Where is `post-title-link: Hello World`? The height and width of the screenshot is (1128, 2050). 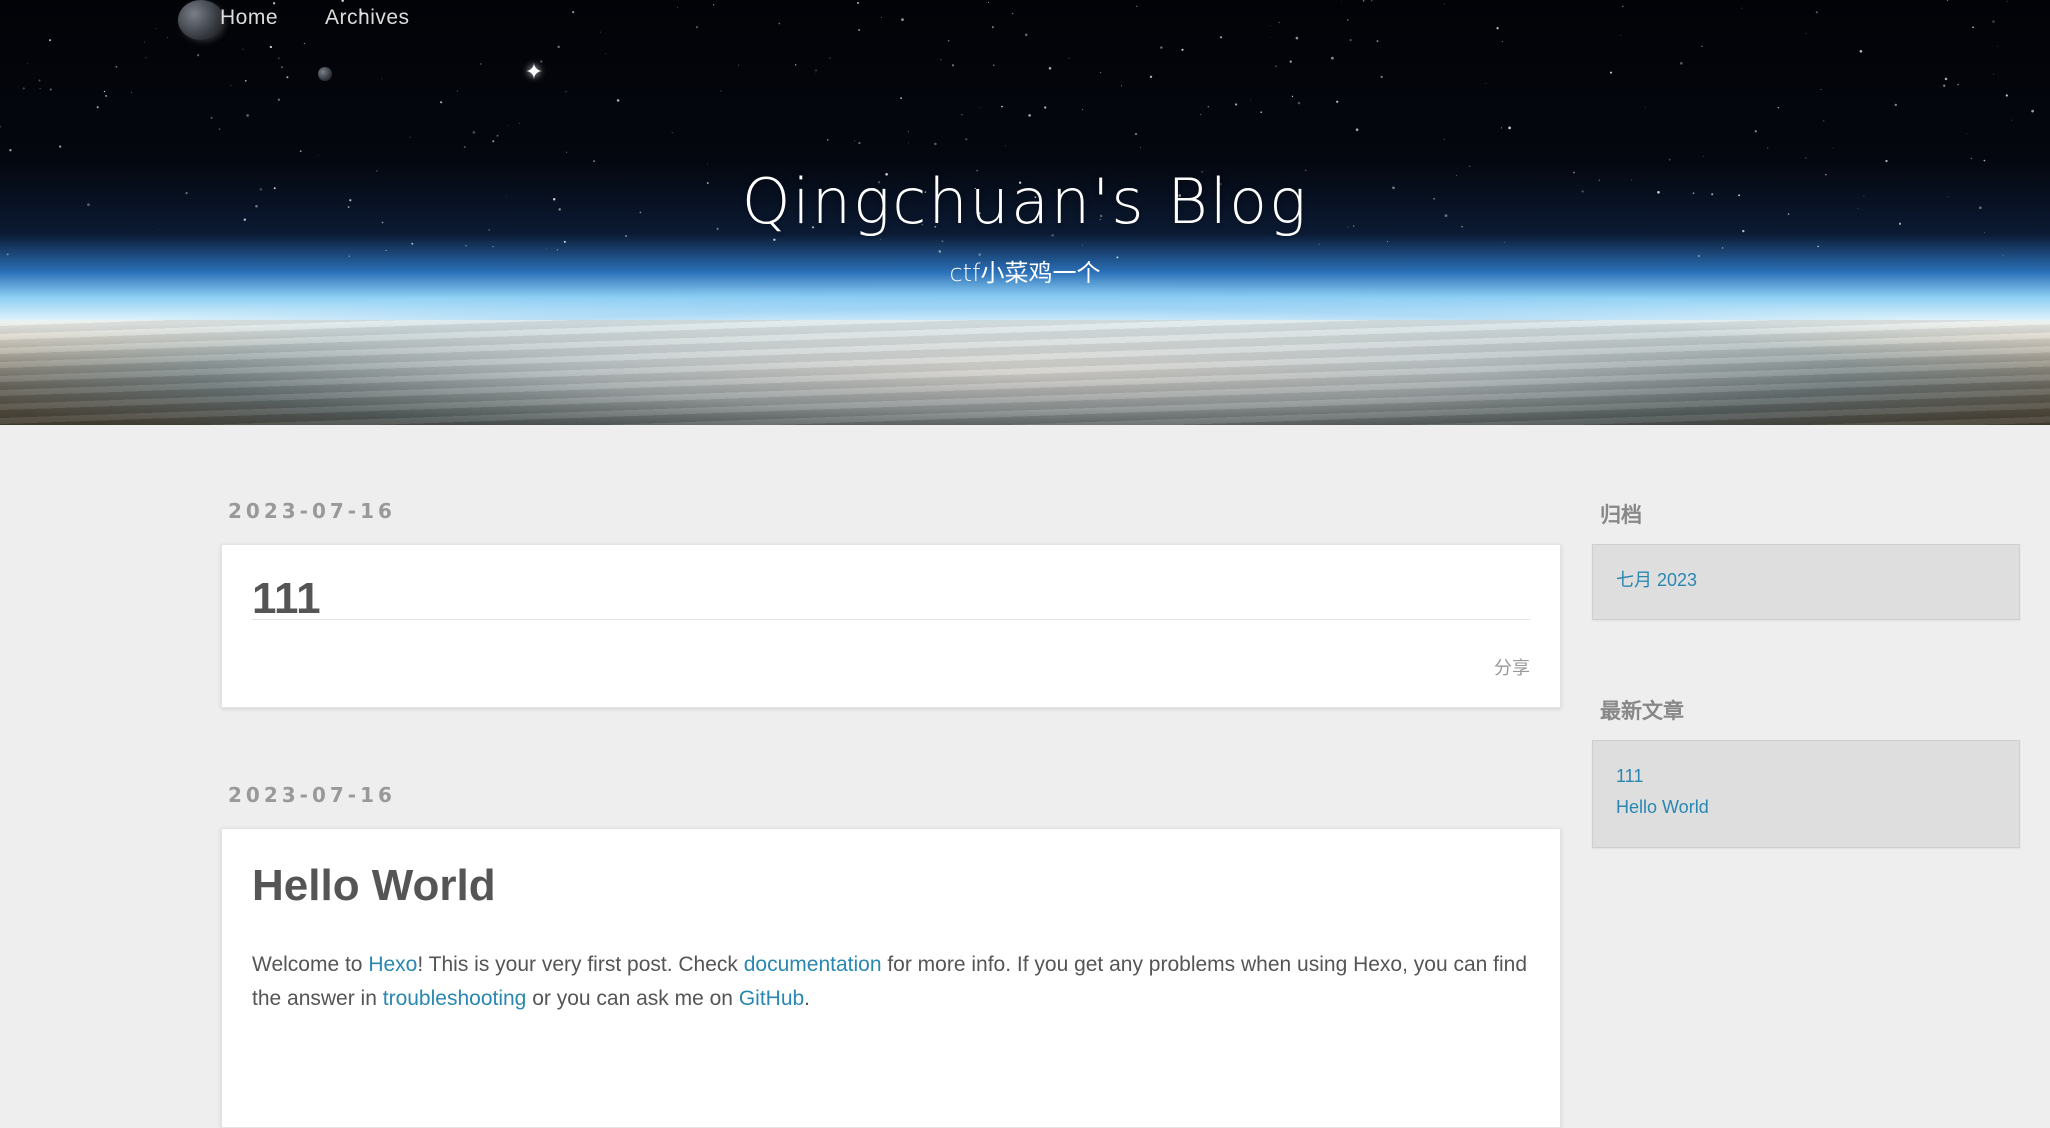
post-title-link: Hello World is located at coordinates (891, 885).